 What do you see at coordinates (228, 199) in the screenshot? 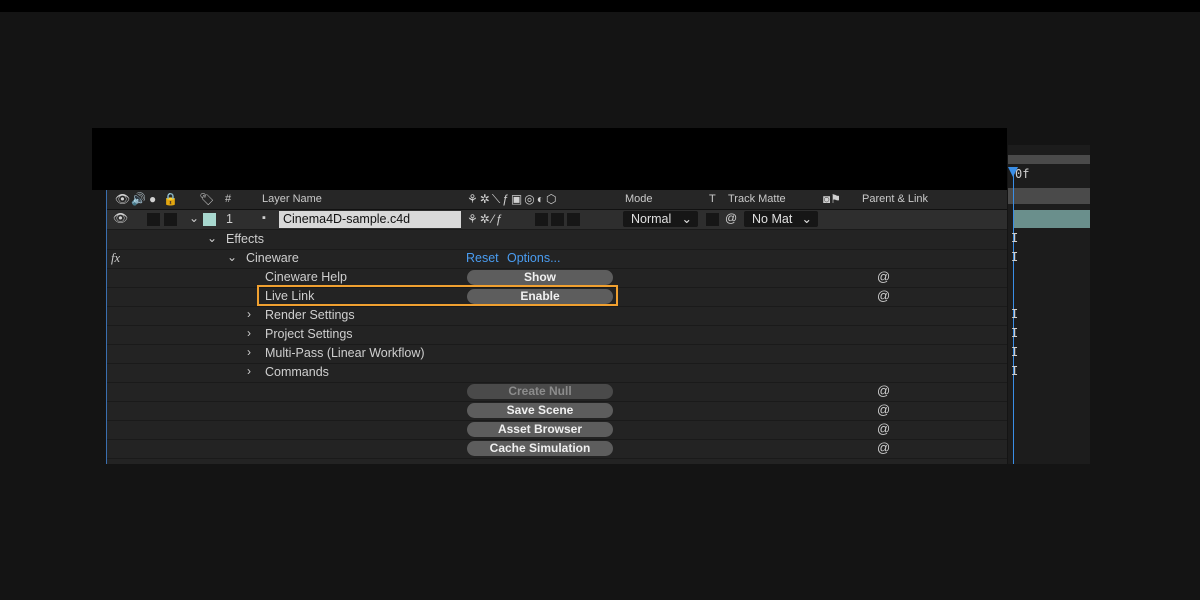
I see `index-column-header: #` at bounding box center [228, 199].